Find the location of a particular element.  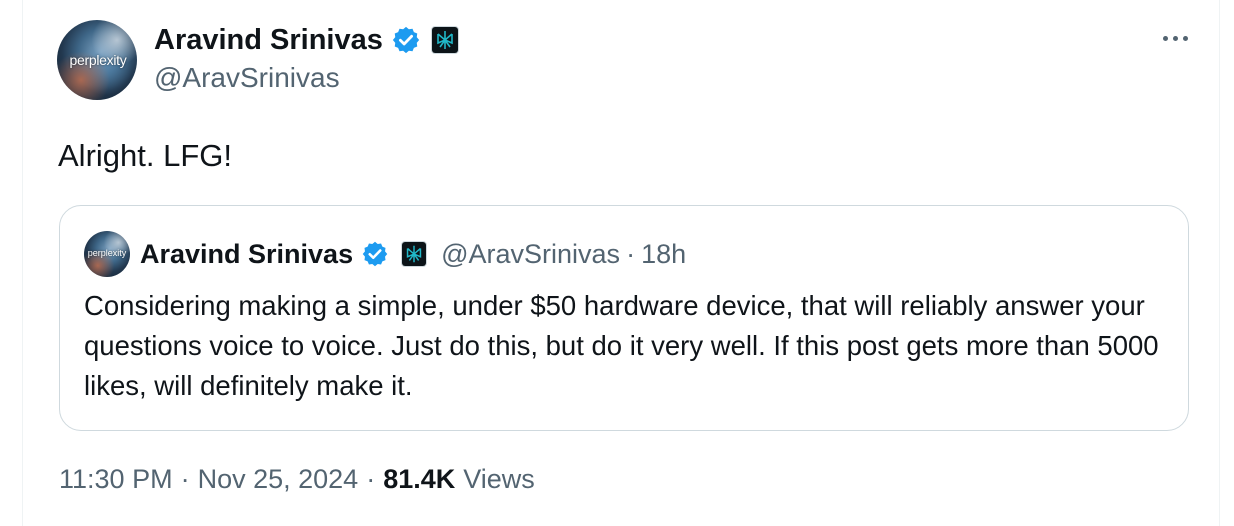

quoted-header: Aravind Srinivas @AravSrinivas · 18h is located at coordinates (413, 254).